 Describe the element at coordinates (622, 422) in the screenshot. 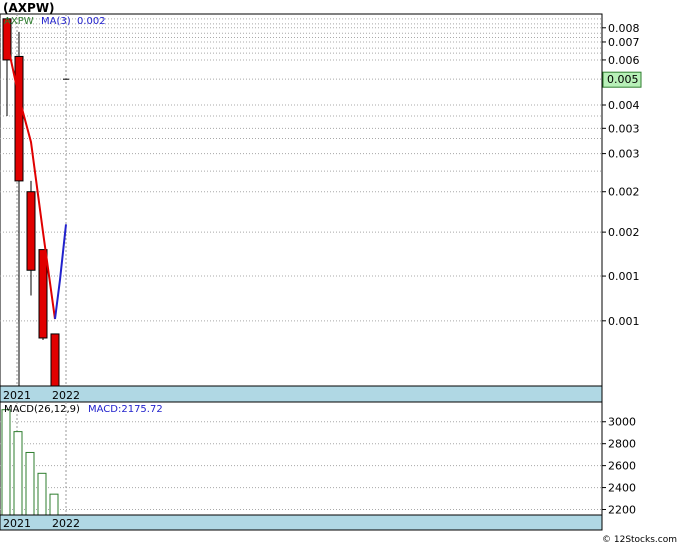

I see `macd-y-tick-label: 3000` at that location.